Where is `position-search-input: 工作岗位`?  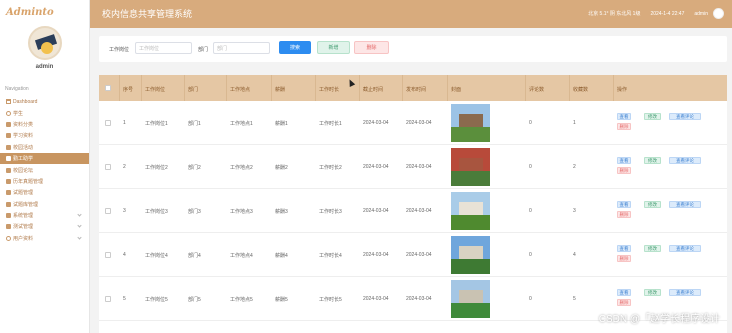 position-search-input: 工作岗位 is located at coordinates (163, 48).